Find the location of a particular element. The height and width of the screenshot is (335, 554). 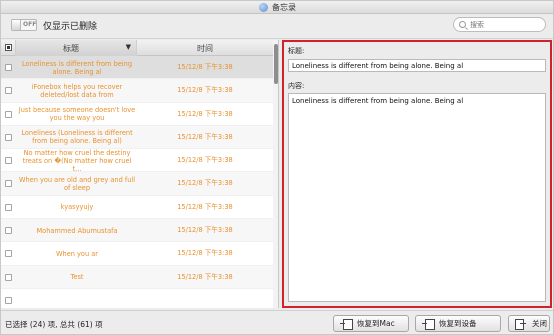

row-title: When you ar is located at coordinates (77, 253).